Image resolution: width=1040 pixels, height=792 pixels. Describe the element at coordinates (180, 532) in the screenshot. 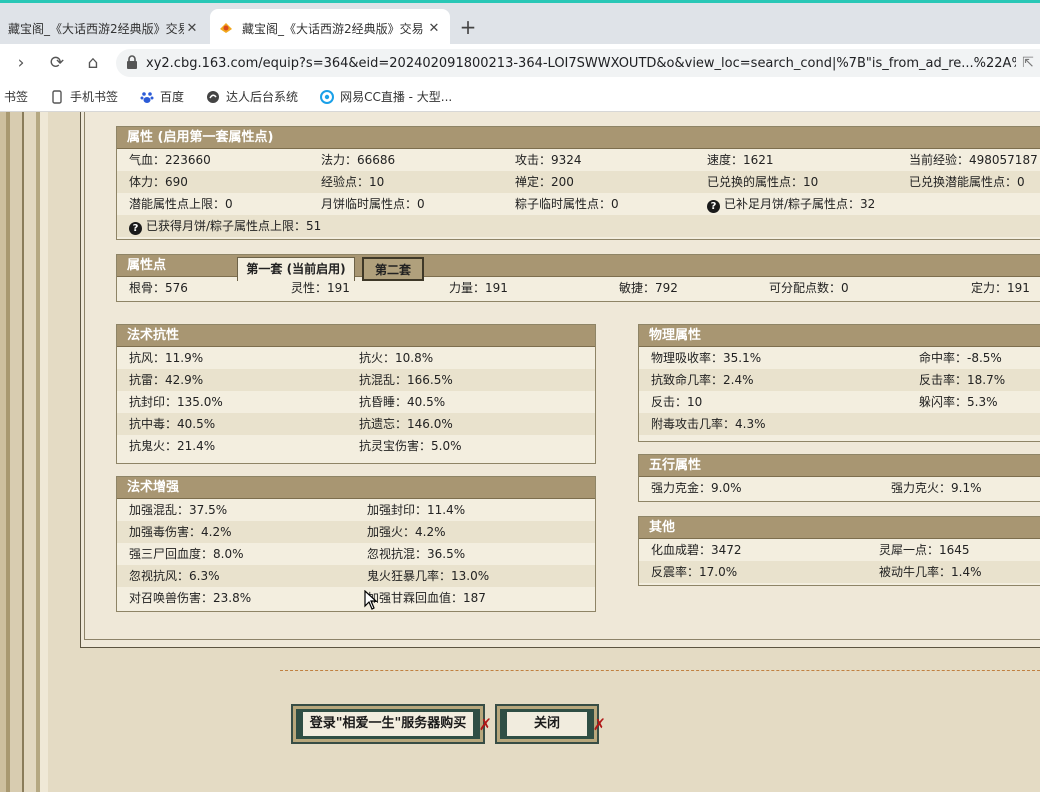

I see `enhance-value: 加强毒伤害：4.2%` at that location.